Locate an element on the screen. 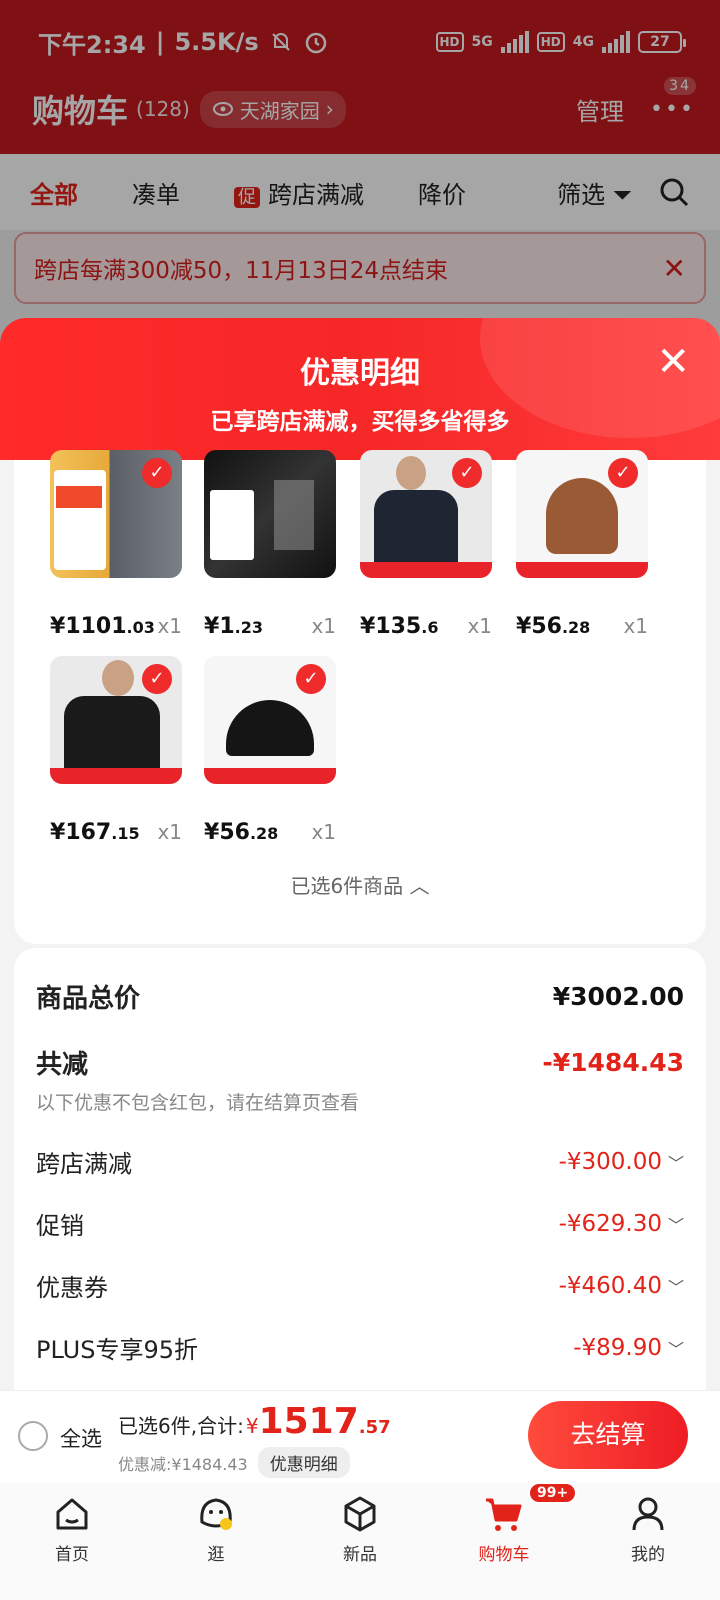  home-icon is located at coordinates (72, 1514).